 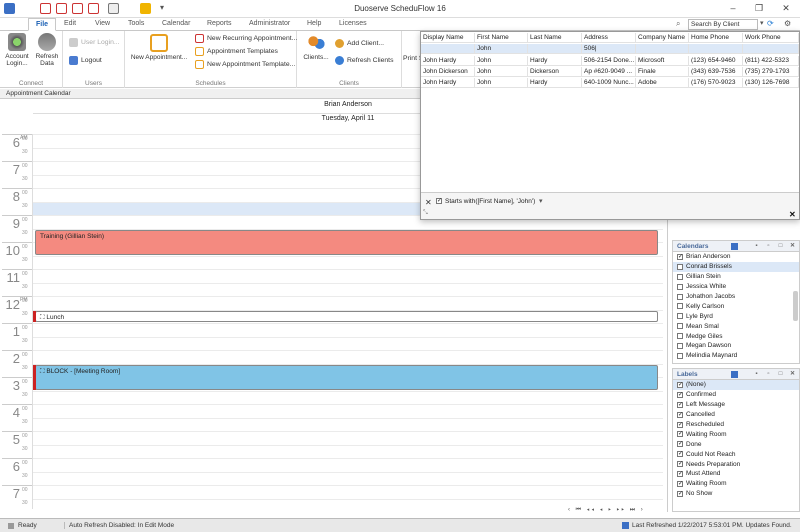 What do you see at coordinates (736, 385) in the screenshot?
I see `label-item: ✓ (None)` at bounding box center [736, 385].